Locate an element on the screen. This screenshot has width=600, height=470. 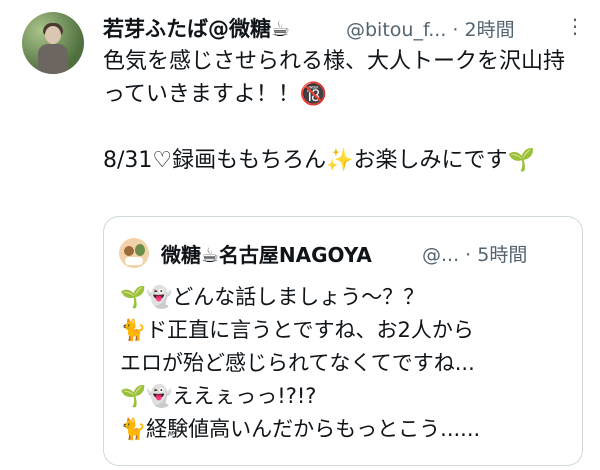
quoted-author-name: 微糖☕名古屋NAGOYA is located at coordinates (266, 253).